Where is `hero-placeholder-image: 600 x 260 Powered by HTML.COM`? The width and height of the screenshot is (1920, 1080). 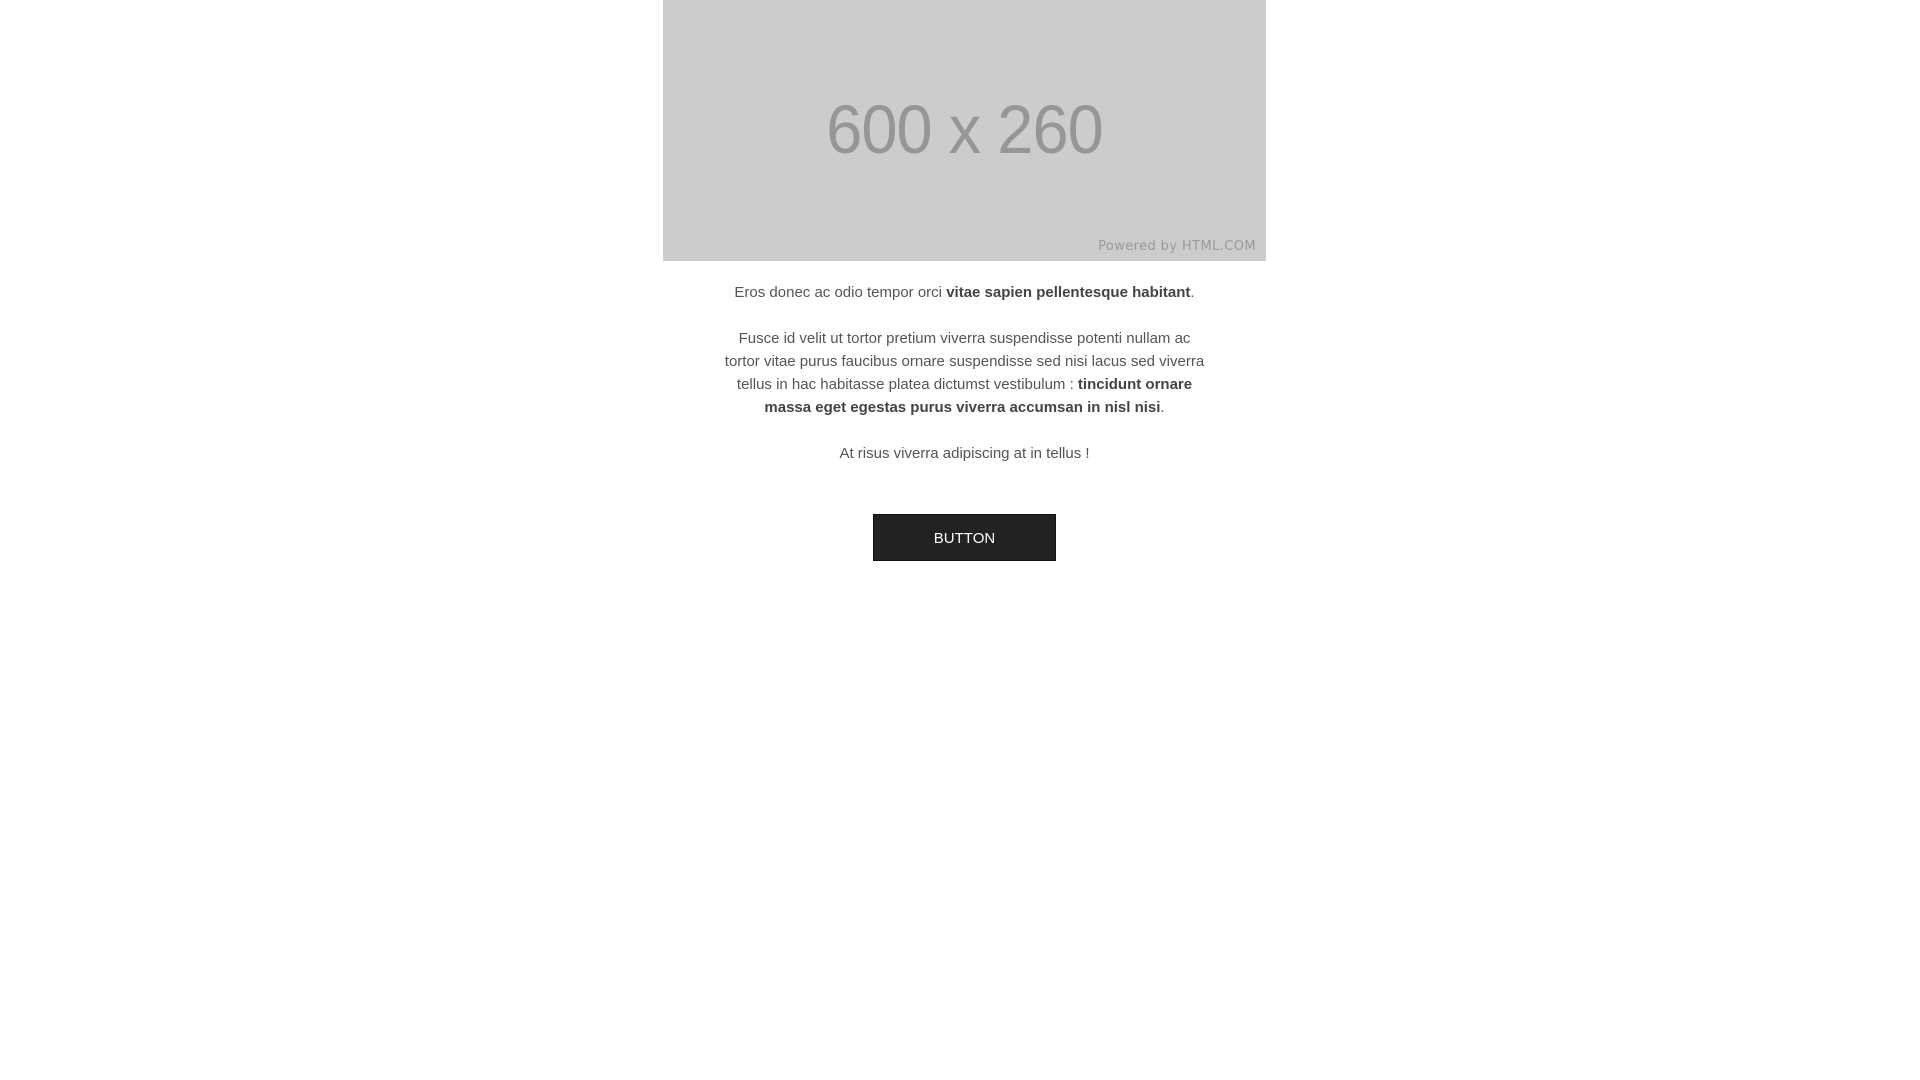 hero-placeholder-image: 600 x 260 Powered by HTML.COM is located at coordinates (964, 130).